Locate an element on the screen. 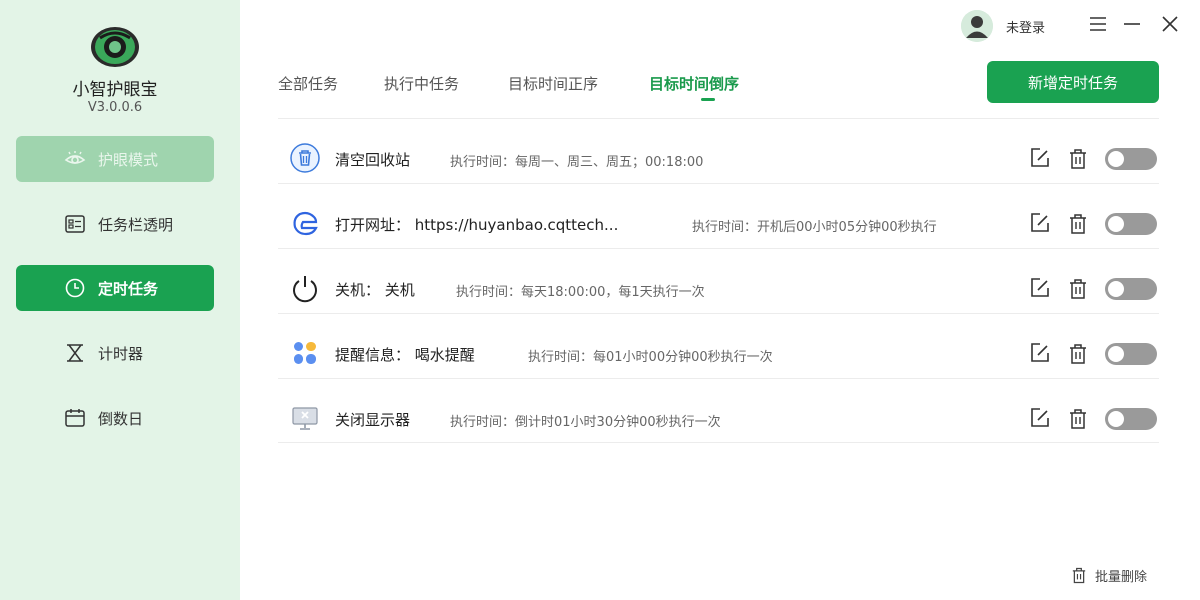  taskbar-icon is located at coordinates (75, 224).